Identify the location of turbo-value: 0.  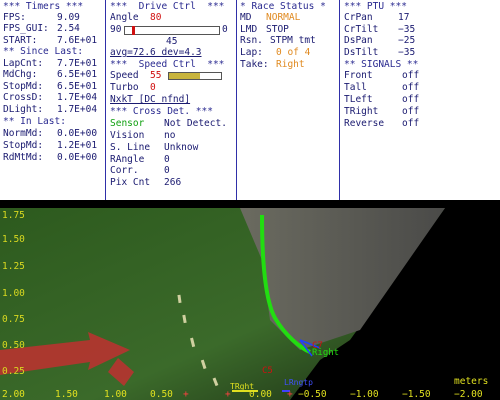
(153, 87).